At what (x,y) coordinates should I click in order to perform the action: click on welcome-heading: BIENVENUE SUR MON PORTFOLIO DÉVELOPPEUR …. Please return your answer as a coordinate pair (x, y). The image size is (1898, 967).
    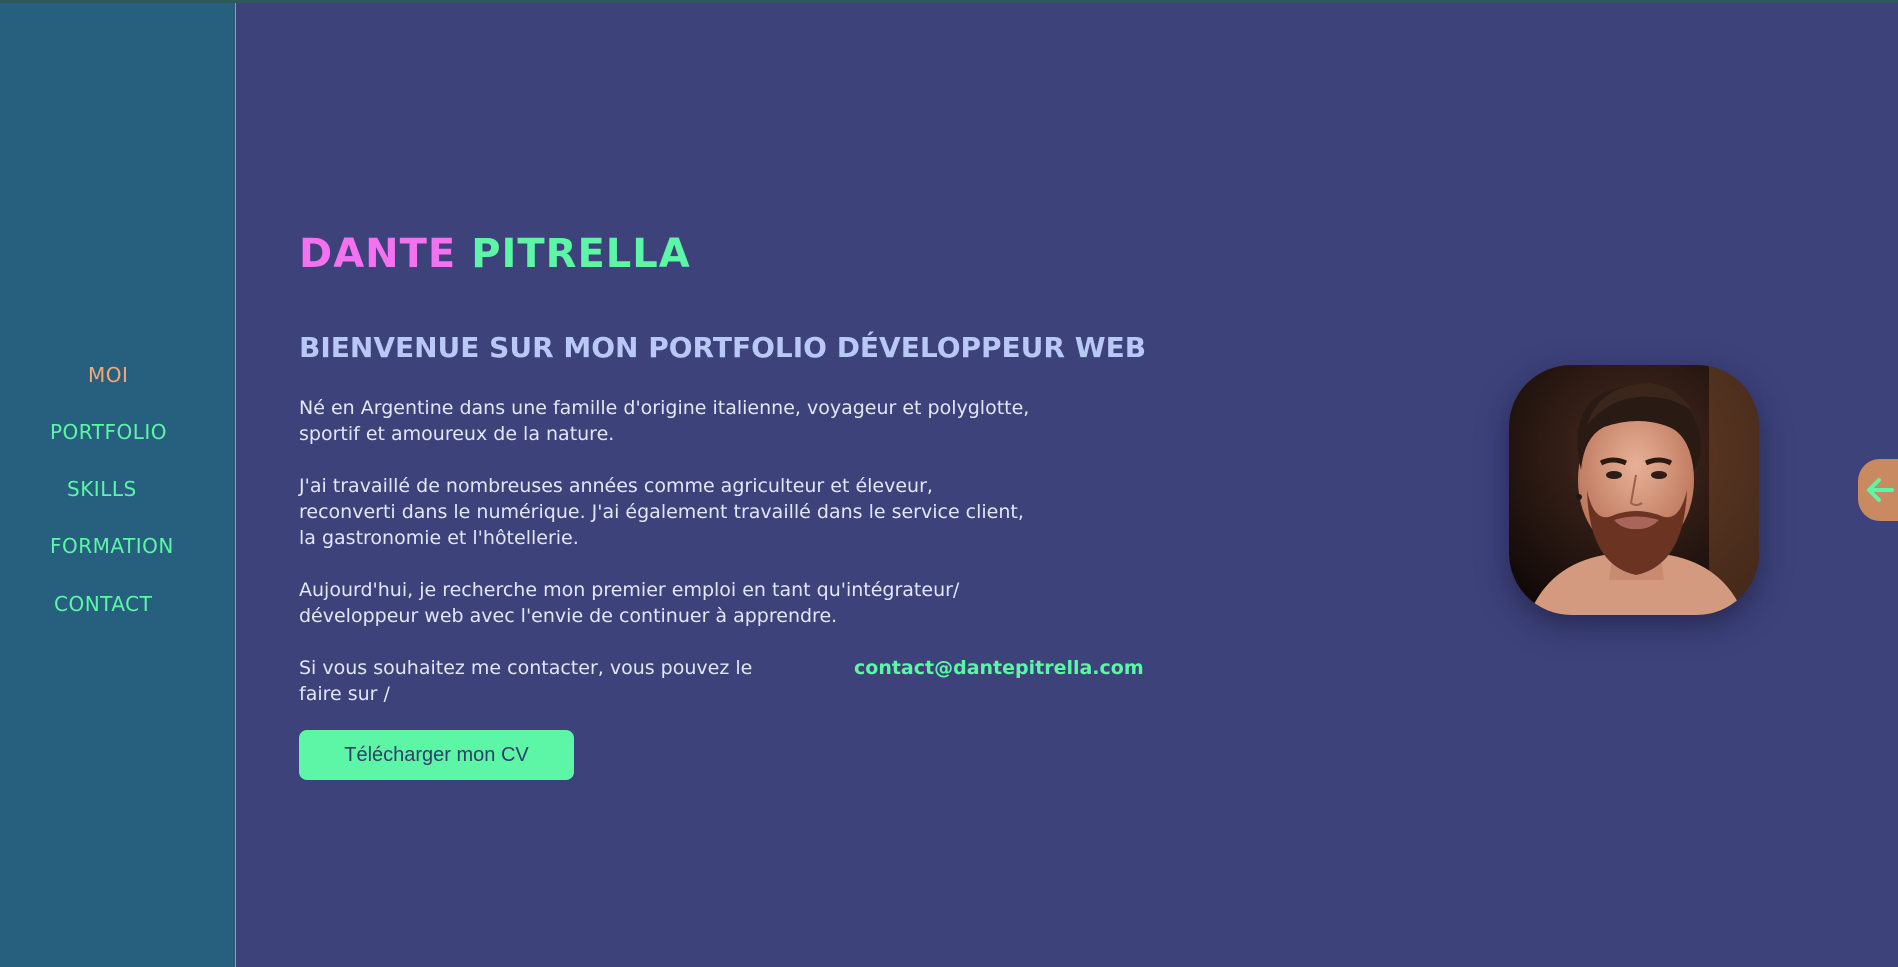
    Looking at the image, I should click on (723, 347).